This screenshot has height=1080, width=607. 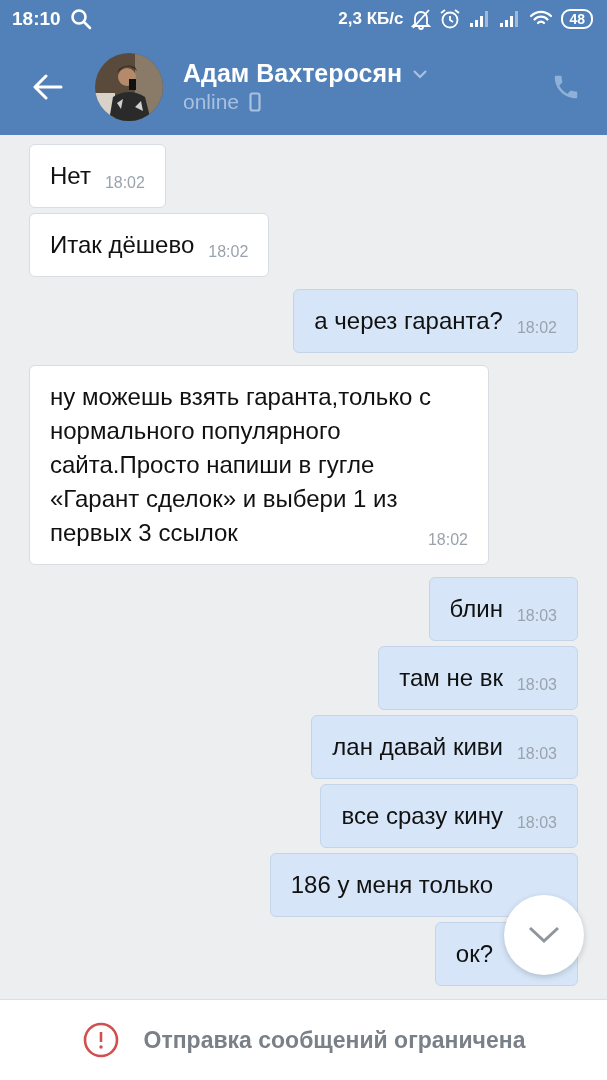 What do you see at coordinates (36, 19) in the screenshot?
I see `clock-time: 18:10` at bounding box center [36, 19].